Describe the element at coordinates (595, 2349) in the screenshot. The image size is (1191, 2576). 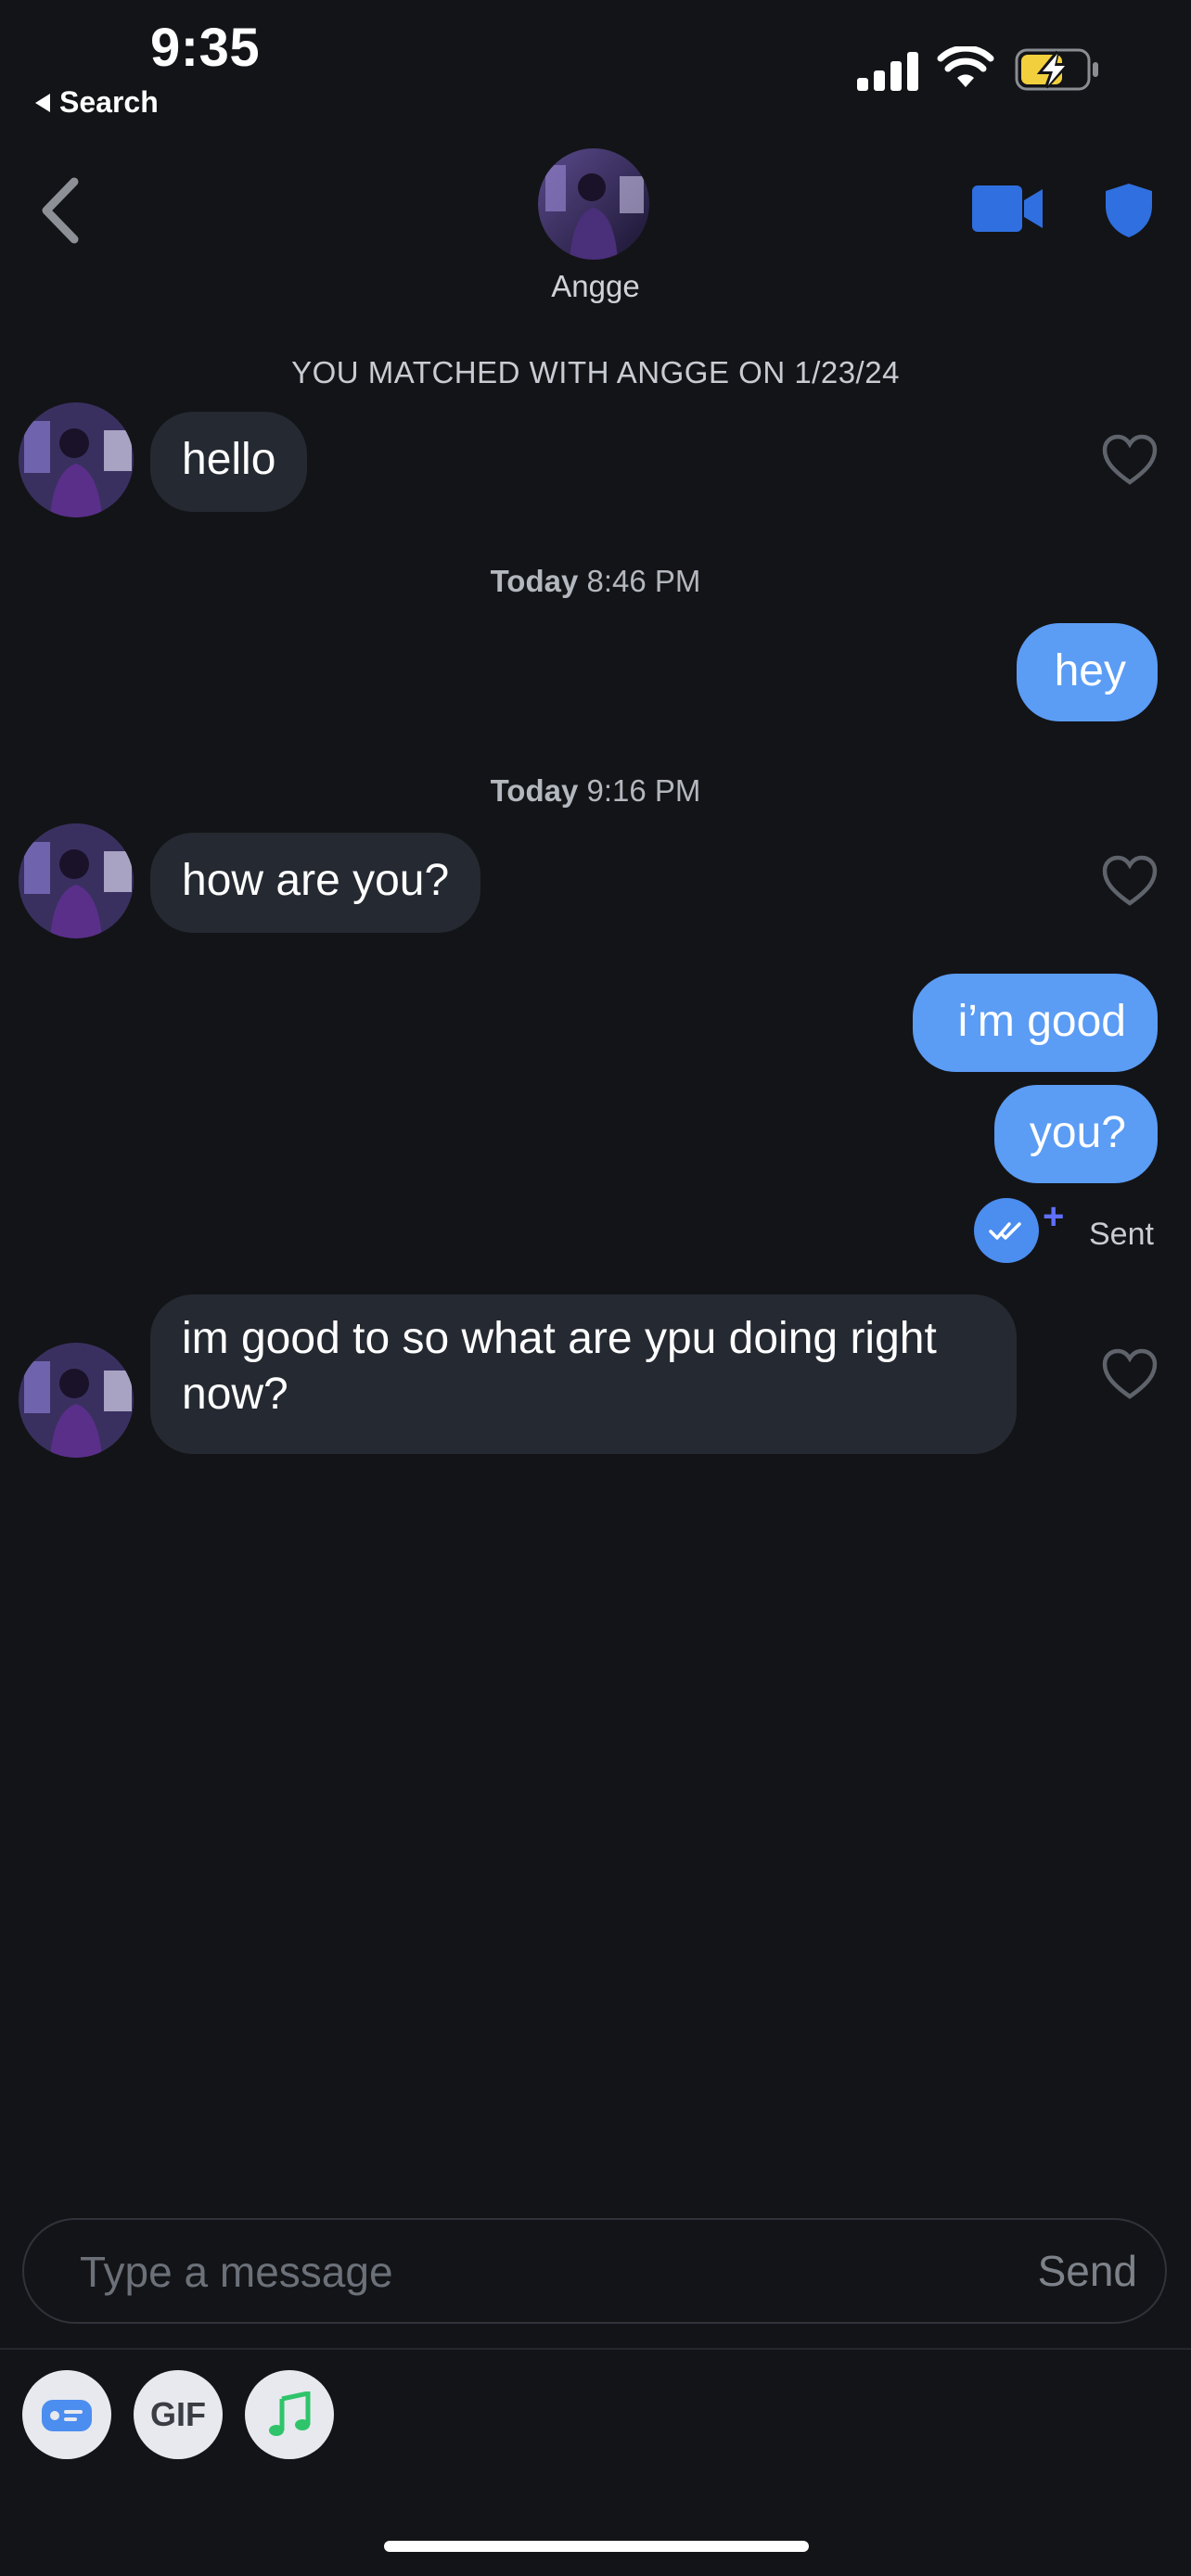
I see `toolbar-divider` at that location.